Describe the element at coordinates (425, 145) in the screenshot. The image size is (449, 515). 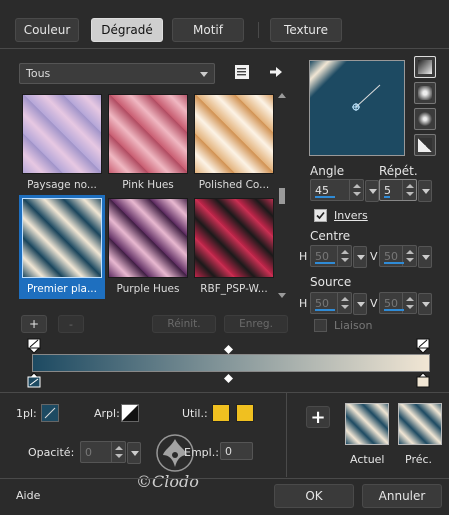
I see `sunburst-gradient-button` at that location.